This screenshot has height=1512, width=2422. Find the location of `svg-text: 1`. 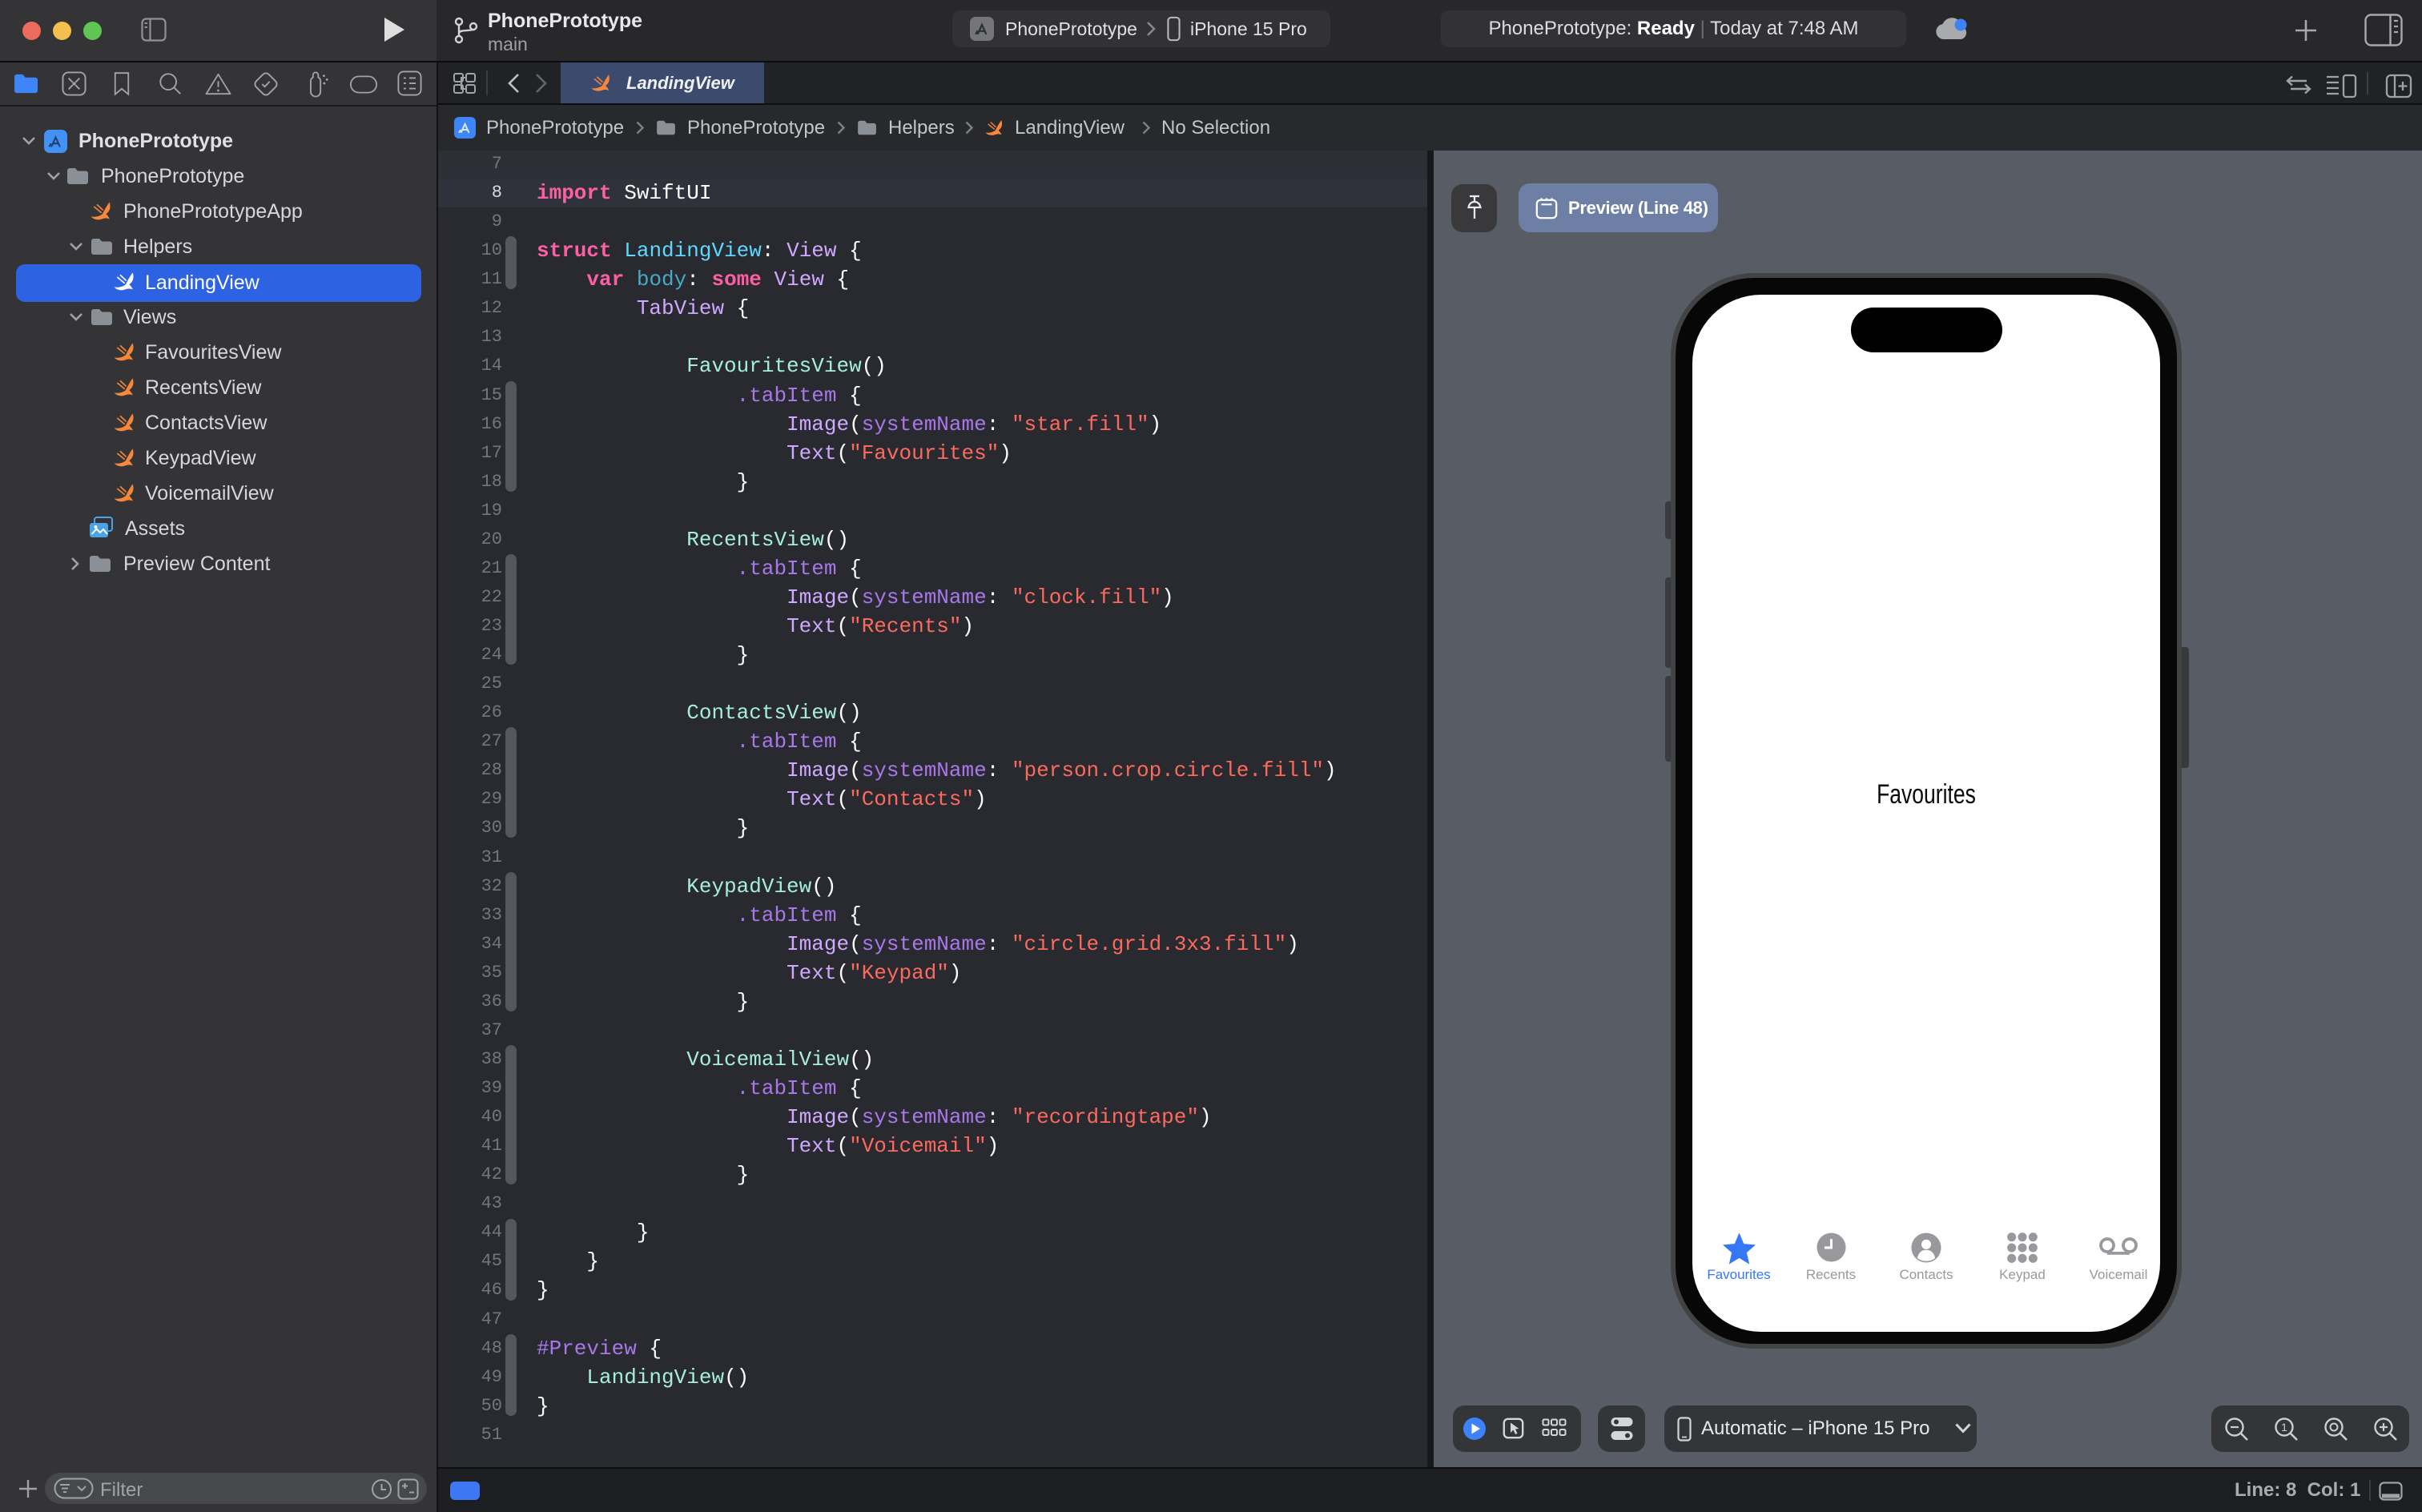

svg-text: 1 is located at coordinates (2284, 1427).